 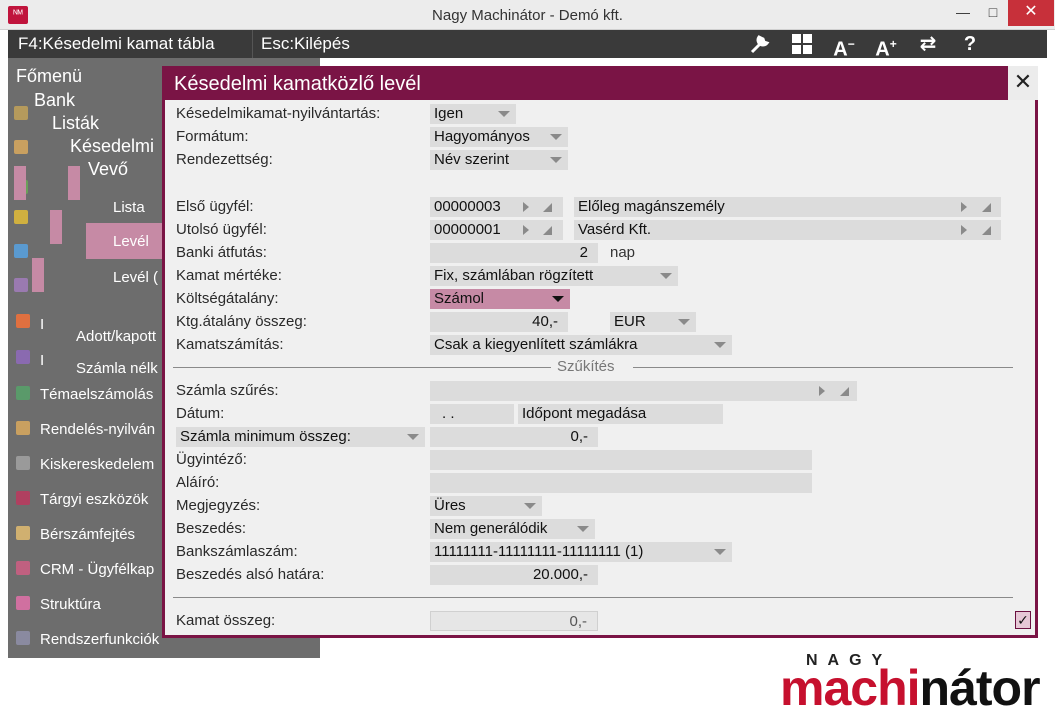 I want to click on help-icon: ?, so click(x=970, y=44).